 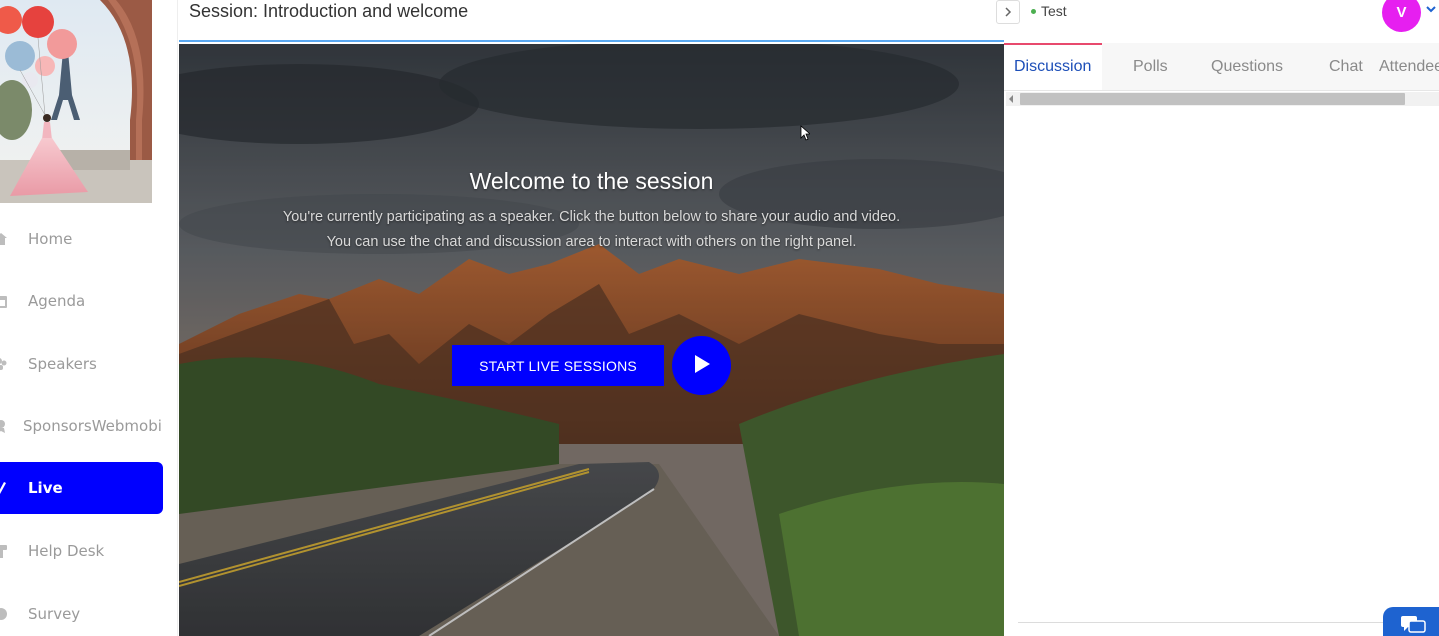 I want to click on tab-attendees: Attendees, so click(x=1409, y=66).